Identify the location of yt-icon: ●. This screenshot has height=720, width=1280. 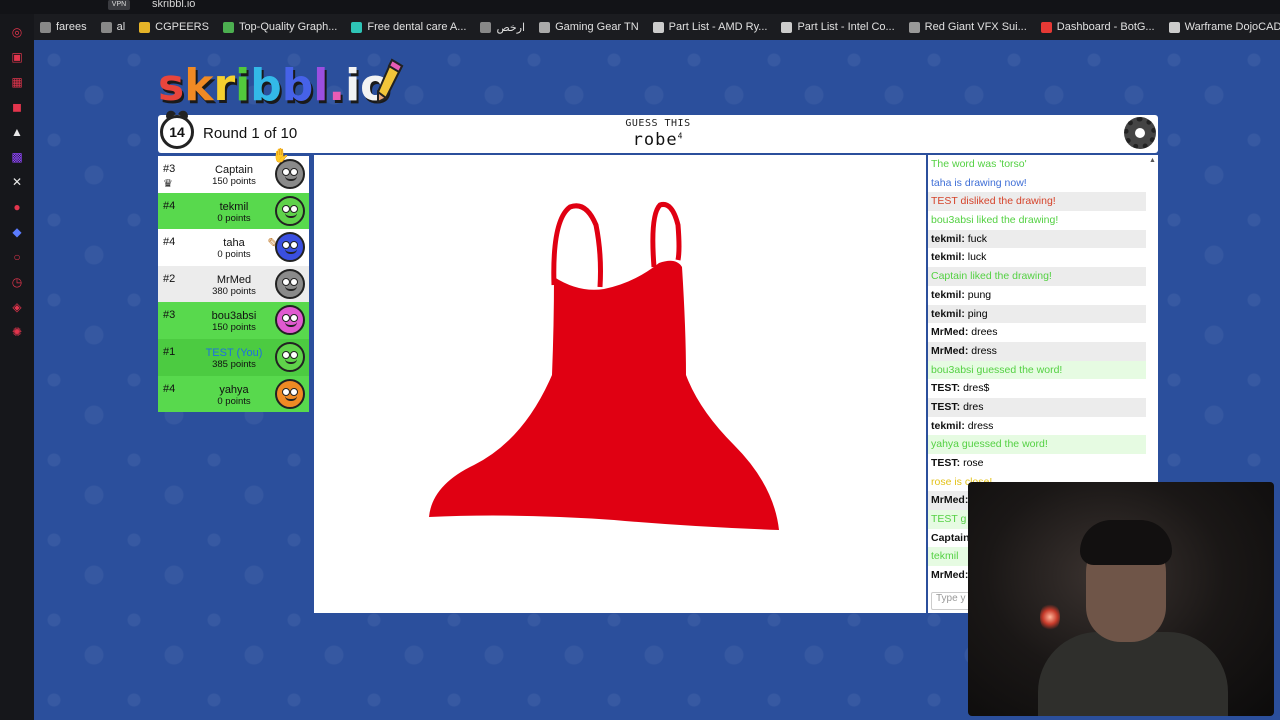
(17, 207).